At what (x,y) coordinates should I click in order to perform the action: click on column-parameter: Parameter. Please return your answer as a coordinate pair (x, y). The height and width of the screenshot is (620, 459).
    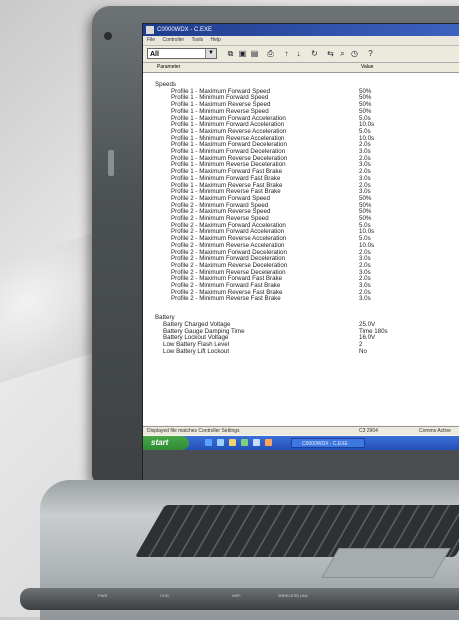
    Looking at the image, I should click on (168, 67).